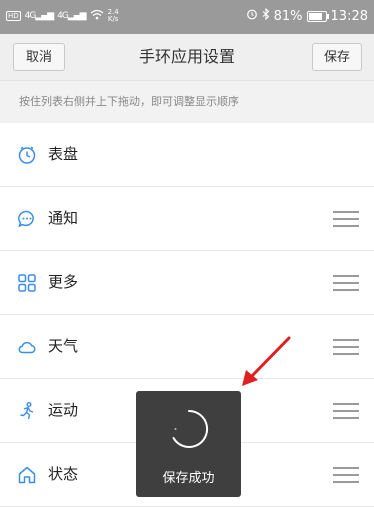 This screenshot has width=374, height=507. What do you see at coordinates (63, 346) in the screenshot?
I see `list-item-label: 天气` at bounding box center [63, 346].